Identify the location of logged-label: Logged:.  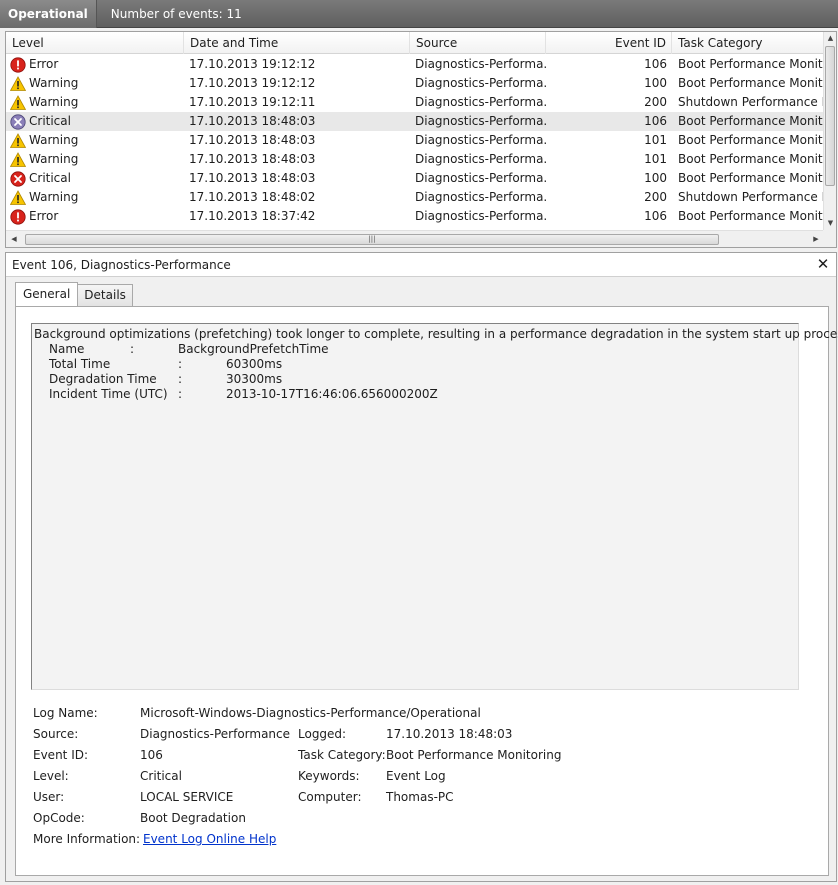
(322, 734).